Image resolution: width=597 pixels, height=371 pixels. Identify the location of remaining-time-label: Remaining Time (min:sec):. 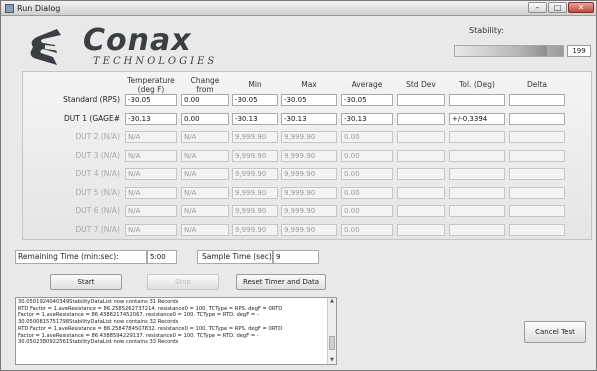
(68, 256).